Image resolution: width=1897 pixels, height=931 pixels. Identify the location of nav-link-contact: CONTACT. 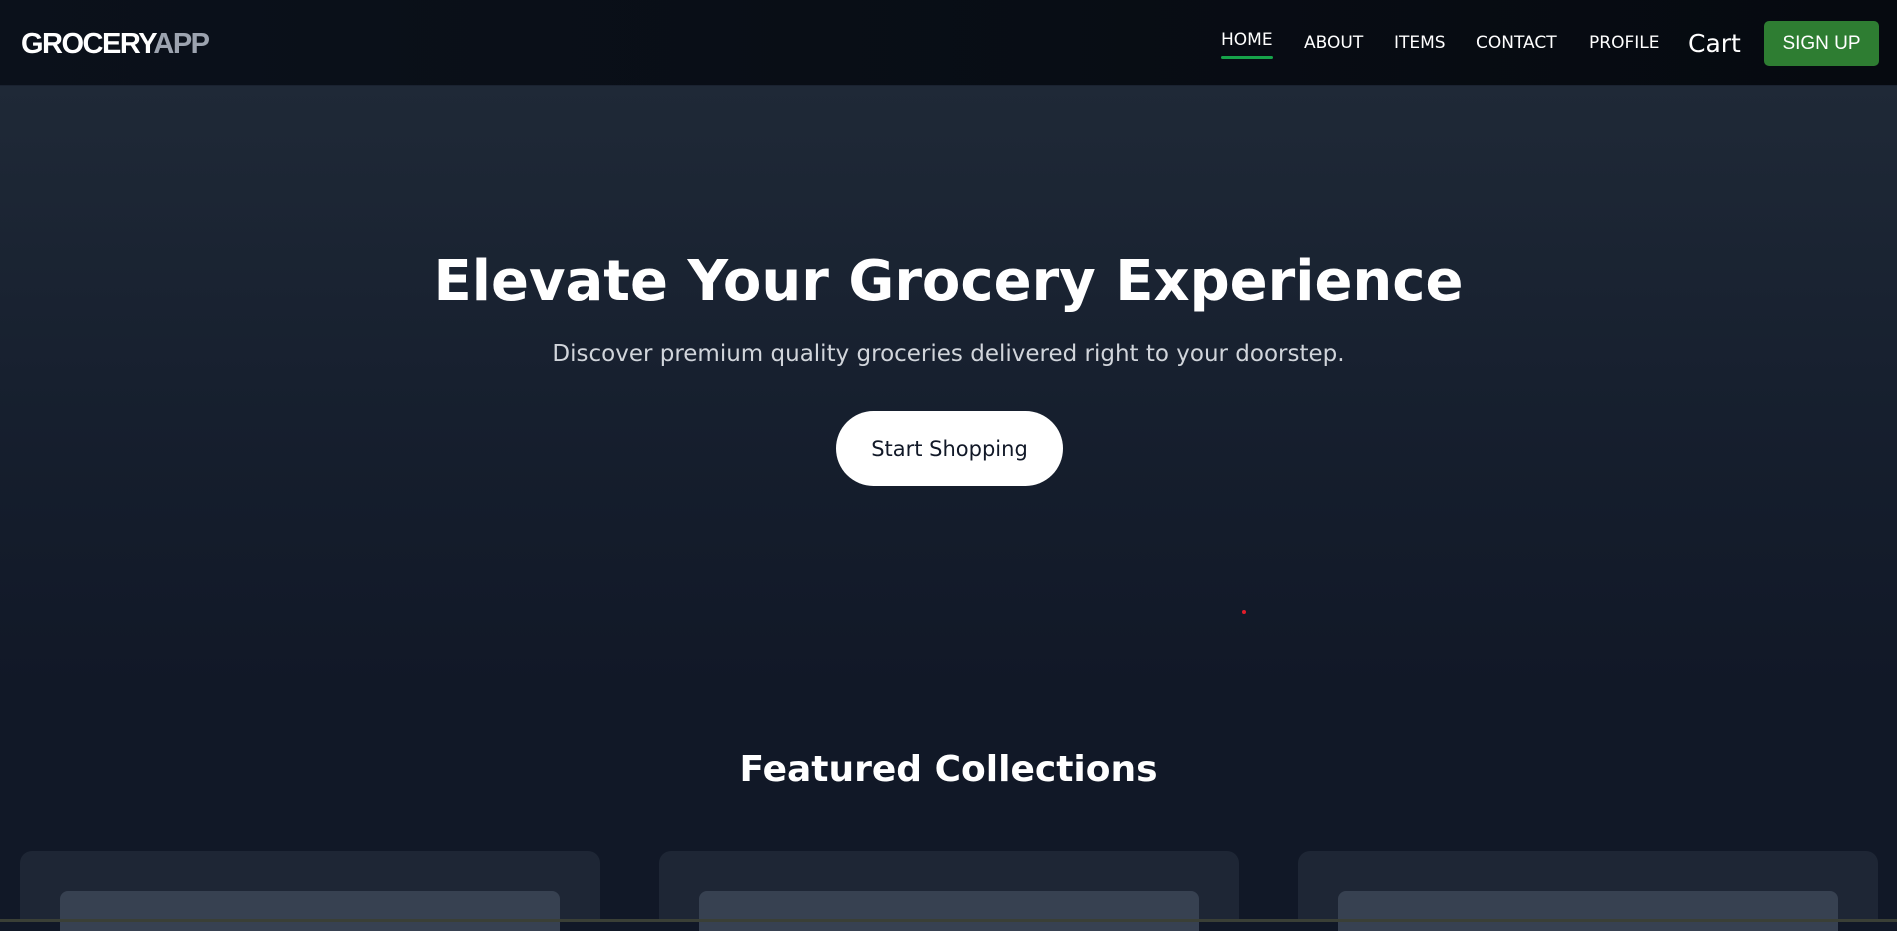
(1516, 43).